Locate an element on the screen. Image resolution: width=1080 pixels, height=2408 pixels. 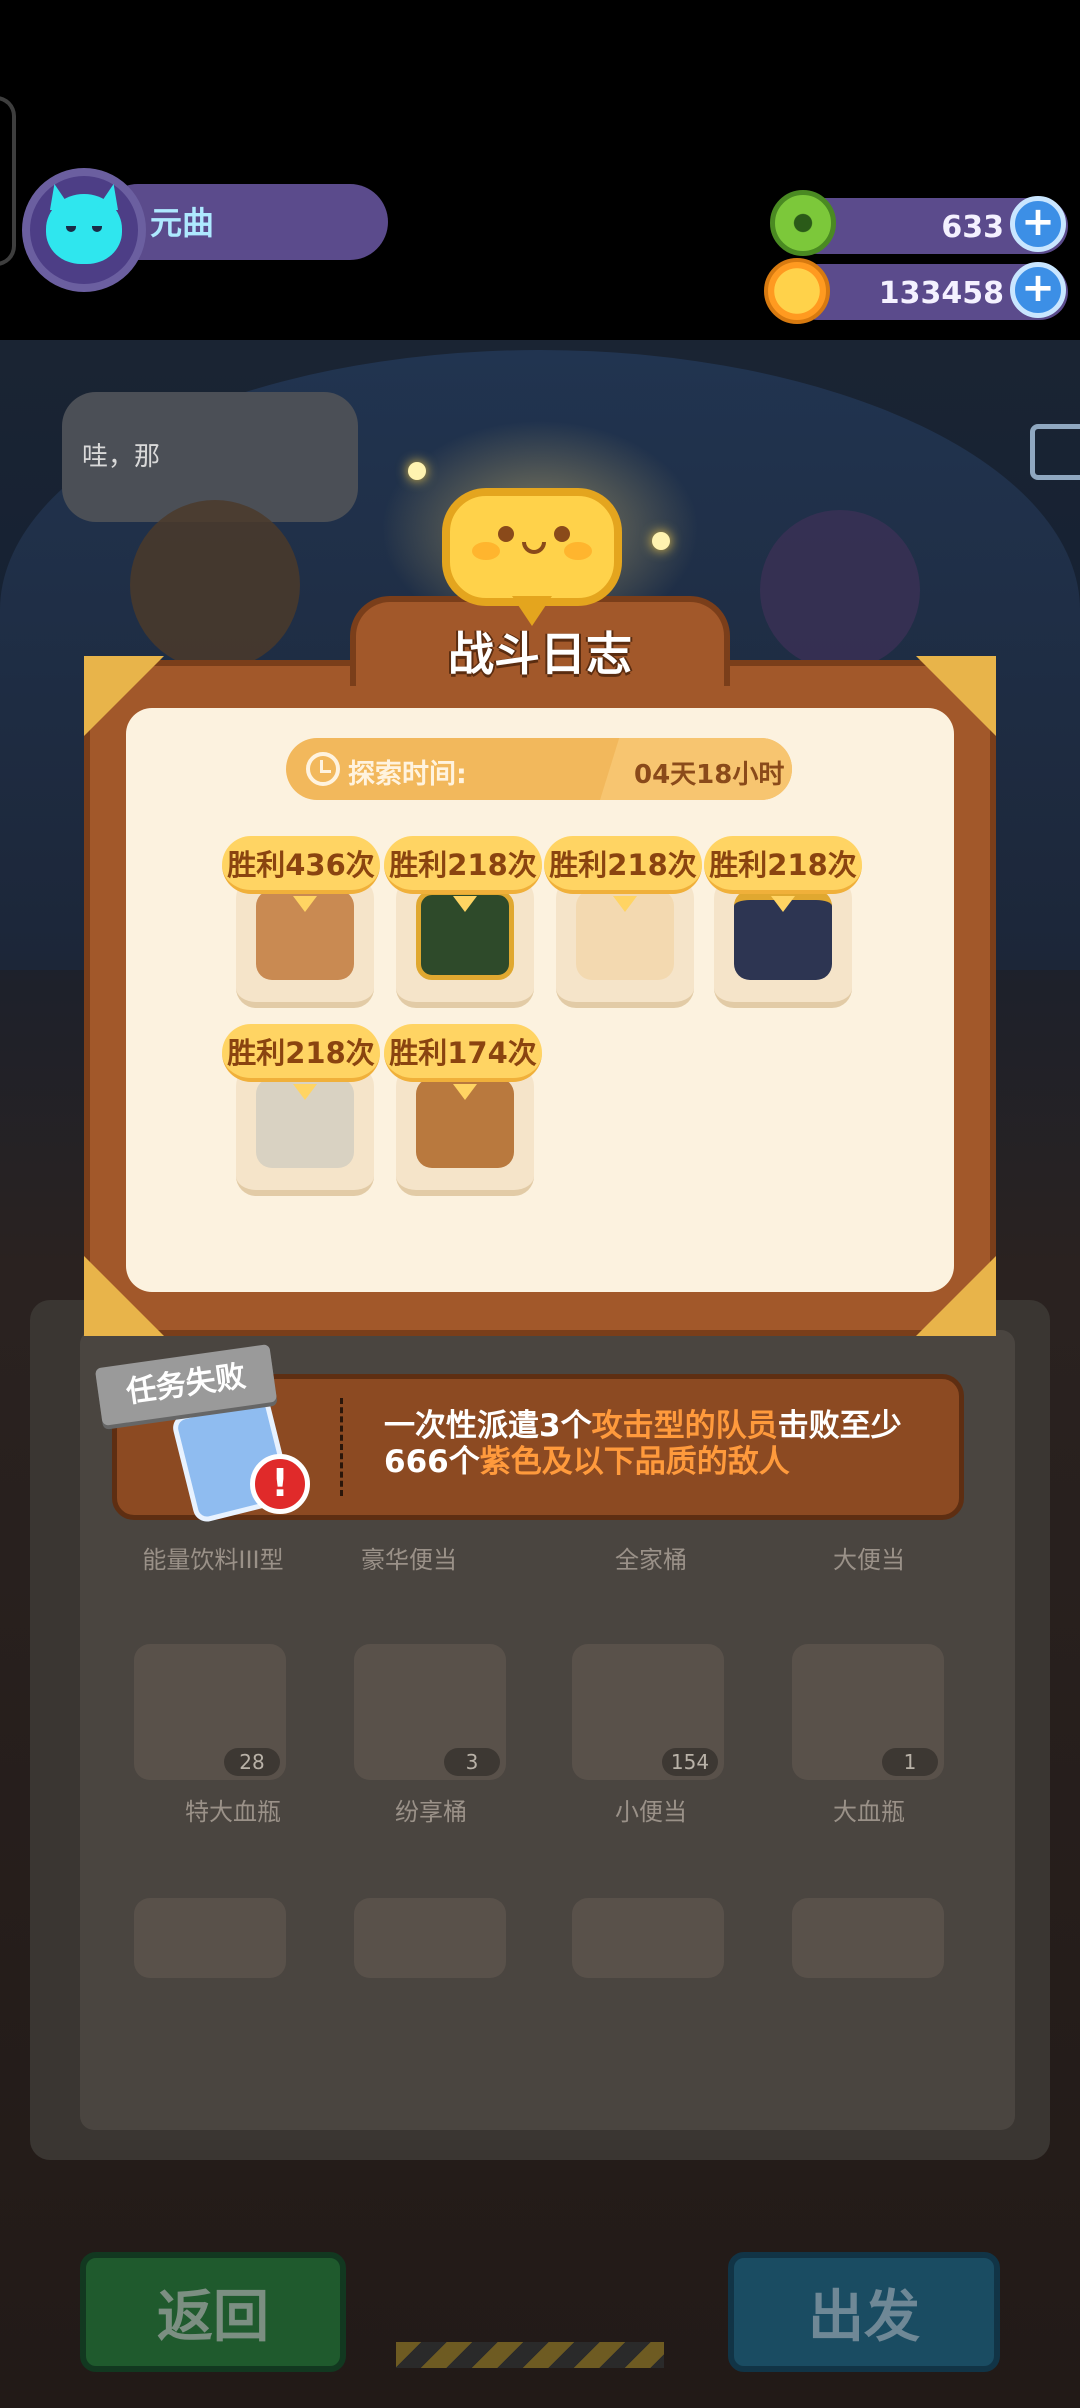
item-label: 大便当 is located at coordinates (869, 1560).